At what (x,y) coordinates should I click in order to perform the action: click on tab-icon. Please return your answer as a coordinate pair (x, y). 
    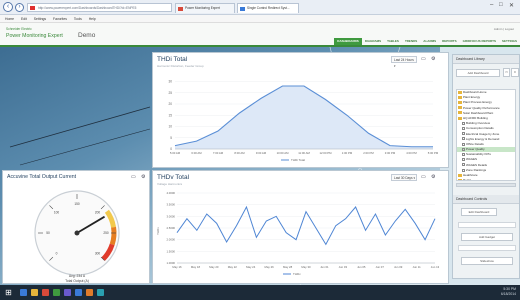
    Looking at the image, I should click on (180, 9).